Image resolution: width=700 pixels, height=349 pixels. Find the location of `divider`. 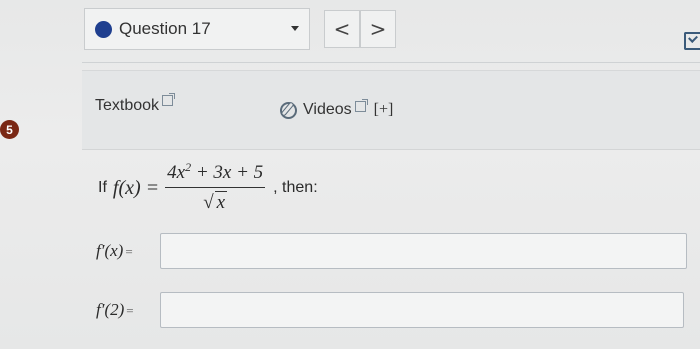

divider is located at coordinates (391, 62).